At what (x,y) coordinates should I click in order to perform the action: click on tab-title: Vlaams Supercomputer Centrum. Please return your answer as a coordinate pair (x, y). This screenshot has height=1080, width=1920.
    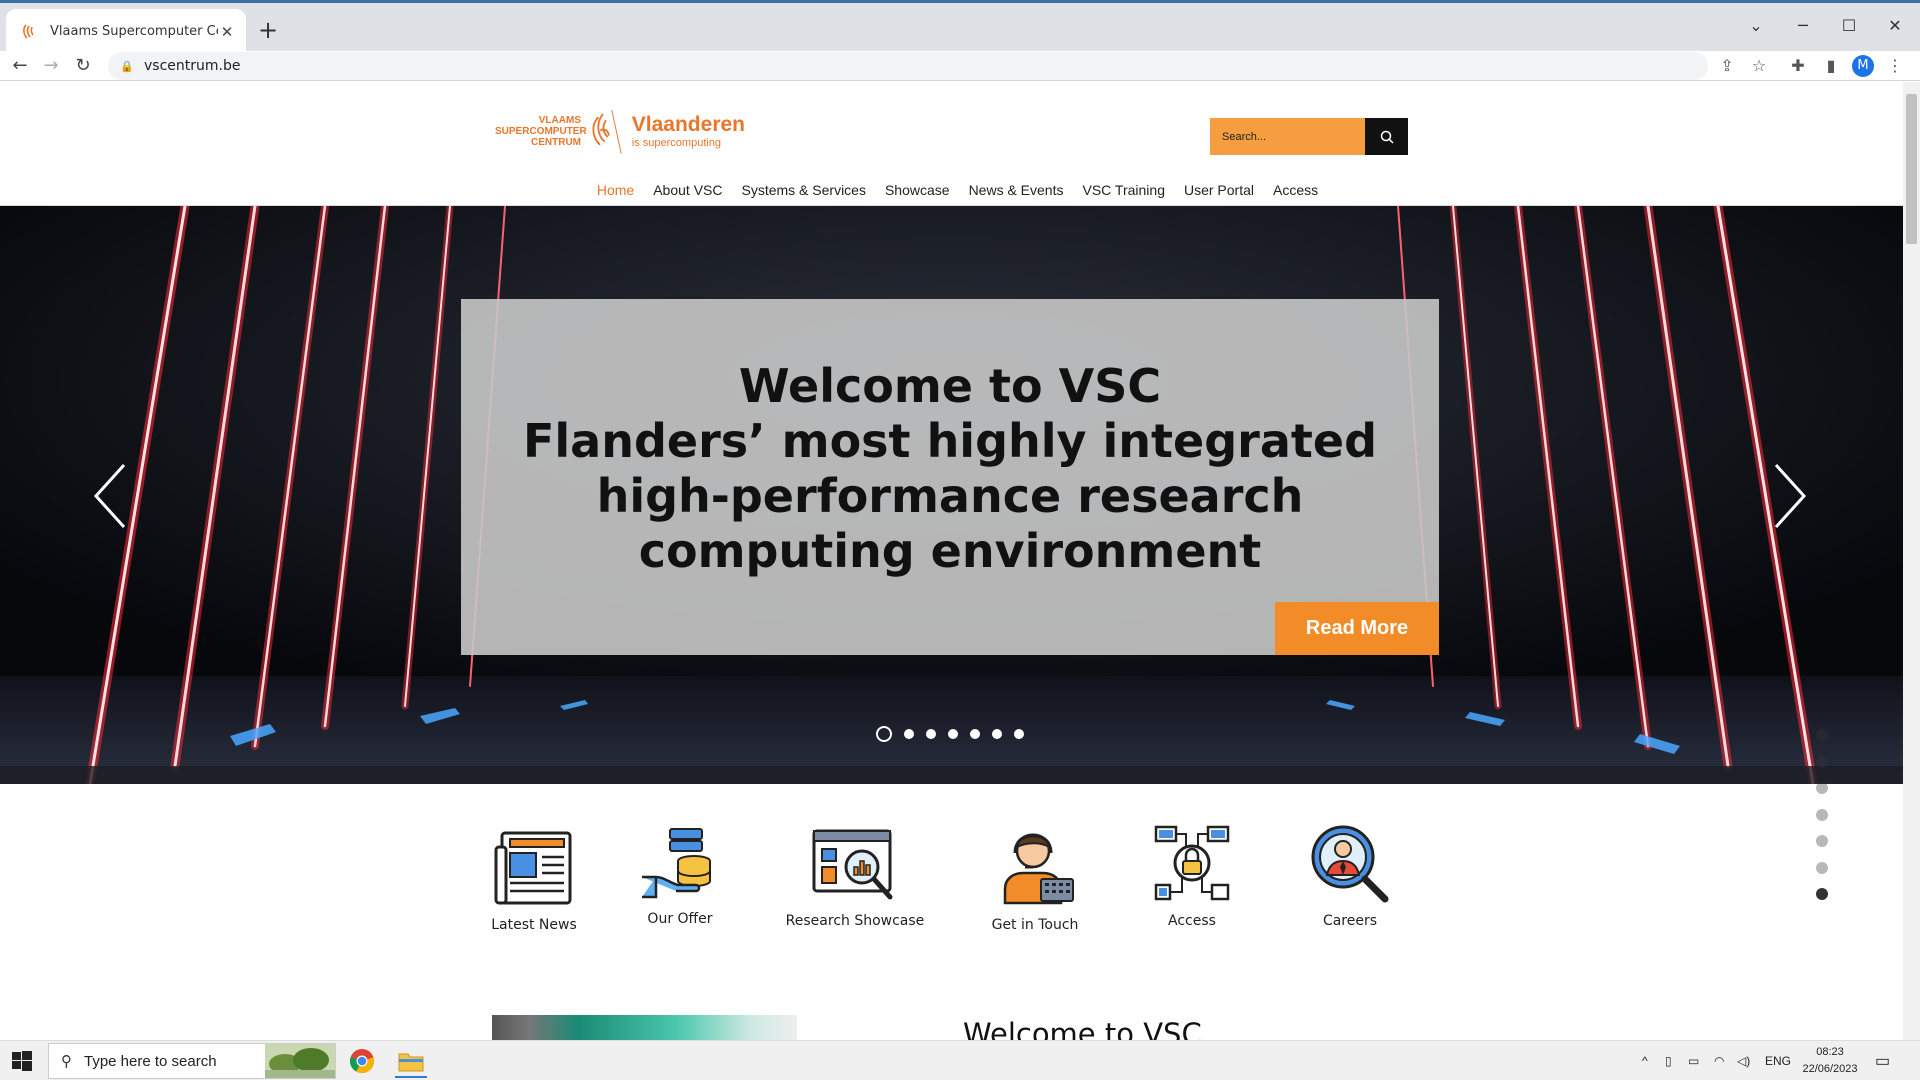
    Looking at the image, I should click on (134, 31).